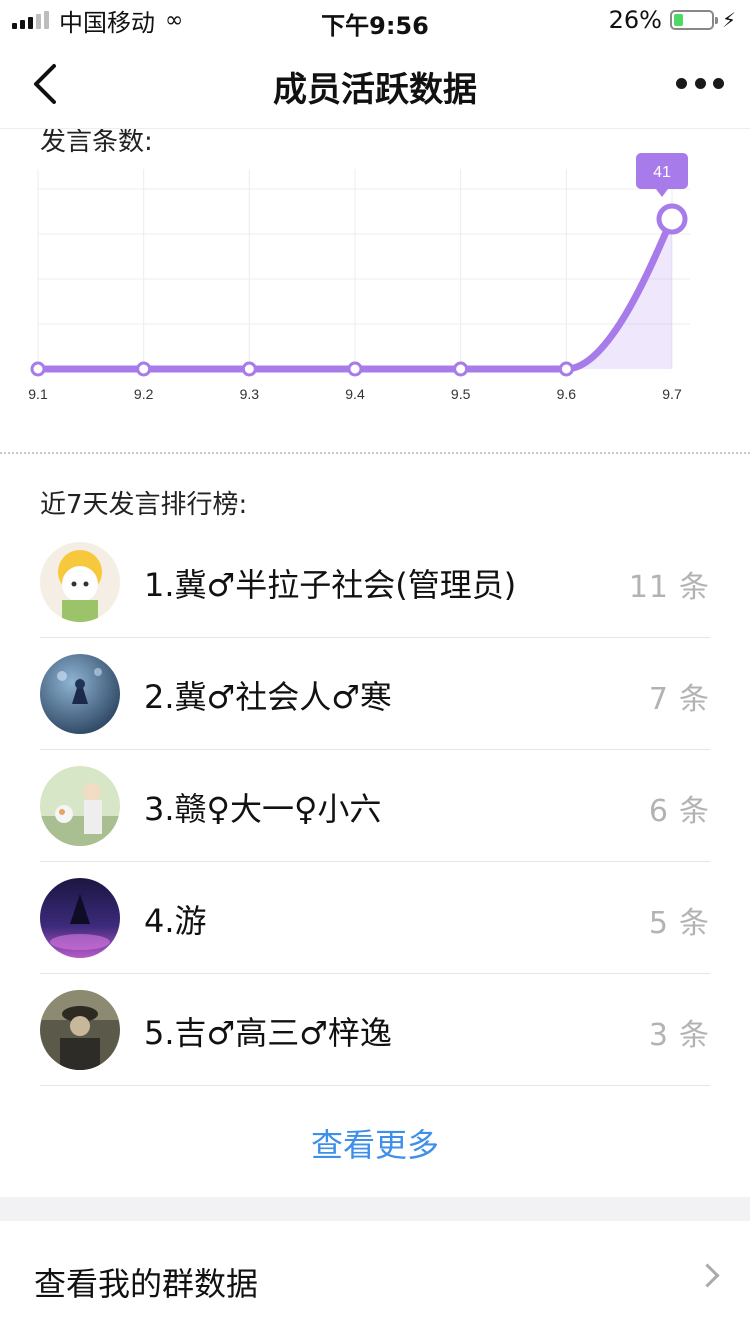 The width and height of the screenshot is (750, 1334). Describe the element at coordinates (375, 20) in the screenshot. I see `status-bar: 中国移动 ∞ 下午9:56 26% ⚡` at that location.